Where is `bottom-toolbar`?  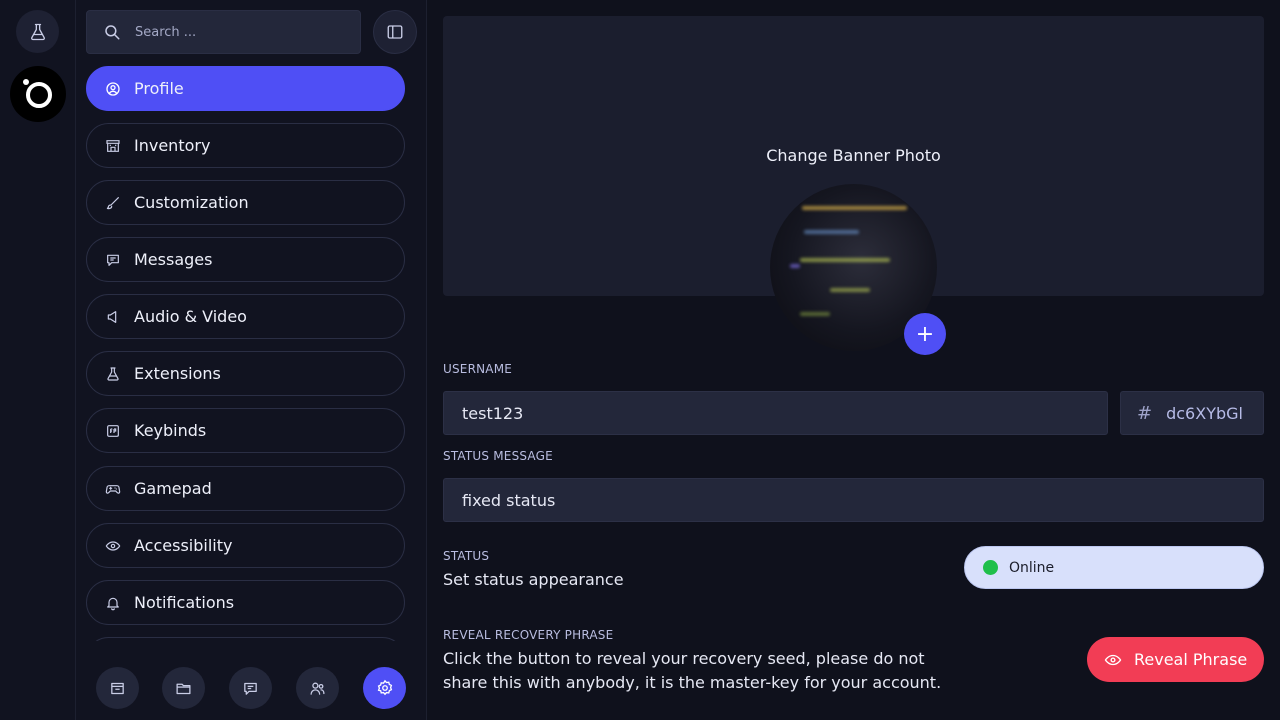 bottom-toolbar is located at coordinates (246, 688).